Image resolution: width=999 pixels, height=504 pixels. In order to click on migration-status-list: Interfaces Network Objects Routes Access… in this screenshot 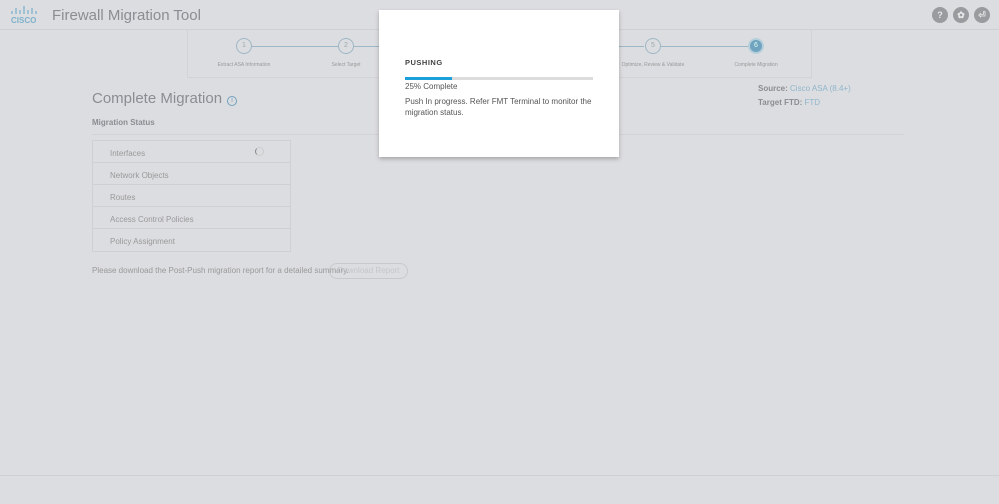, I will do `click(191, 196)`.